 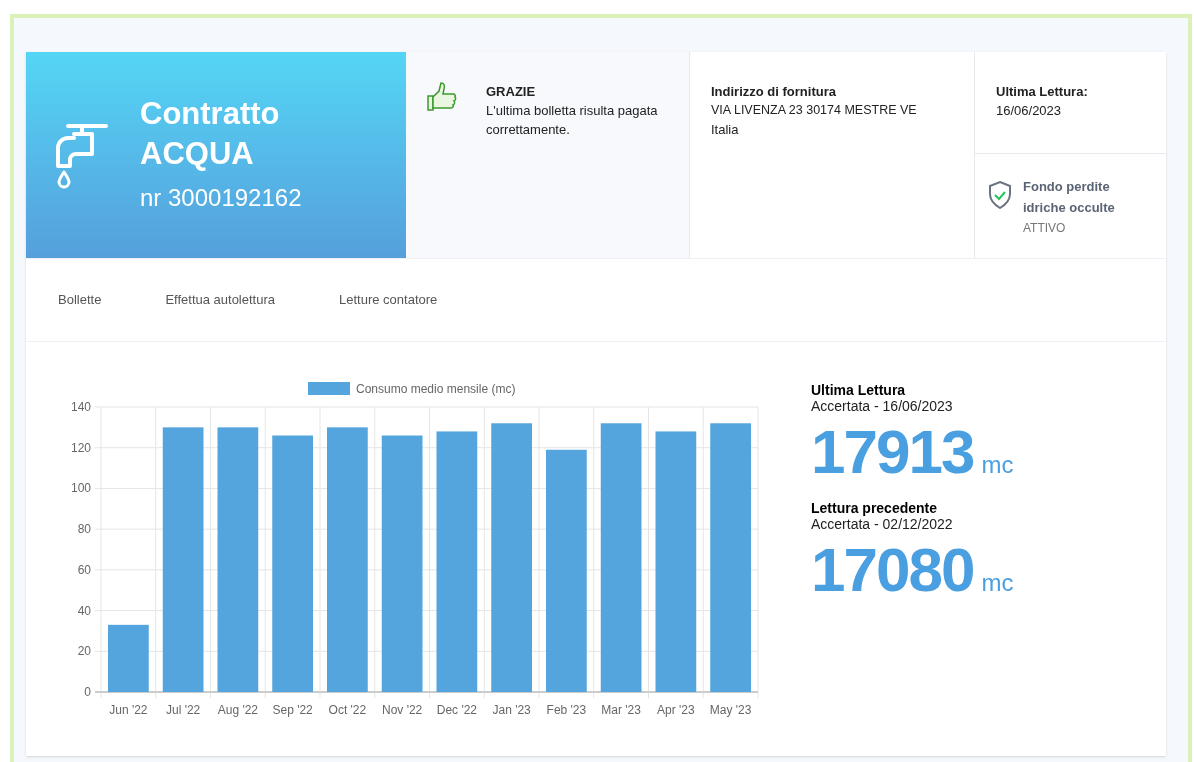 What do you see at coordinates (1042, 92) in the screenshot?
I see `last-reading-title: Ultima Lettura:` at bounding box center [1042, 92].